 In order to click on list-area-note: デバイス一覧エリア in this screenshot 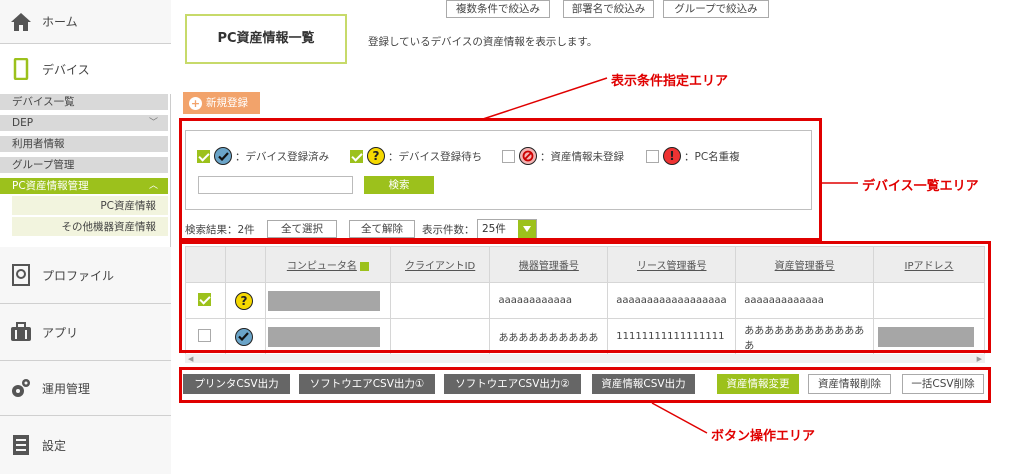, I will do `click(920, 186)`.